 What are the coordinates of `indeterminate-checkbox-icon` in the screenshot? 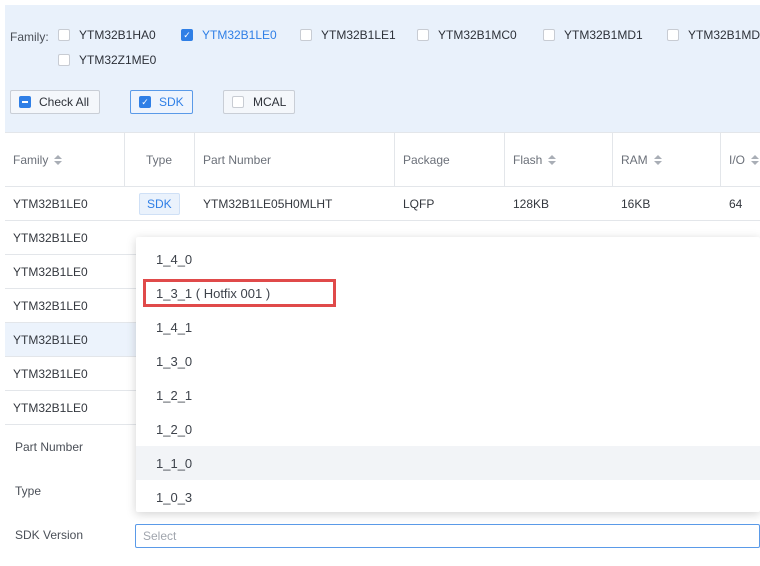 It's located at (25, 102).